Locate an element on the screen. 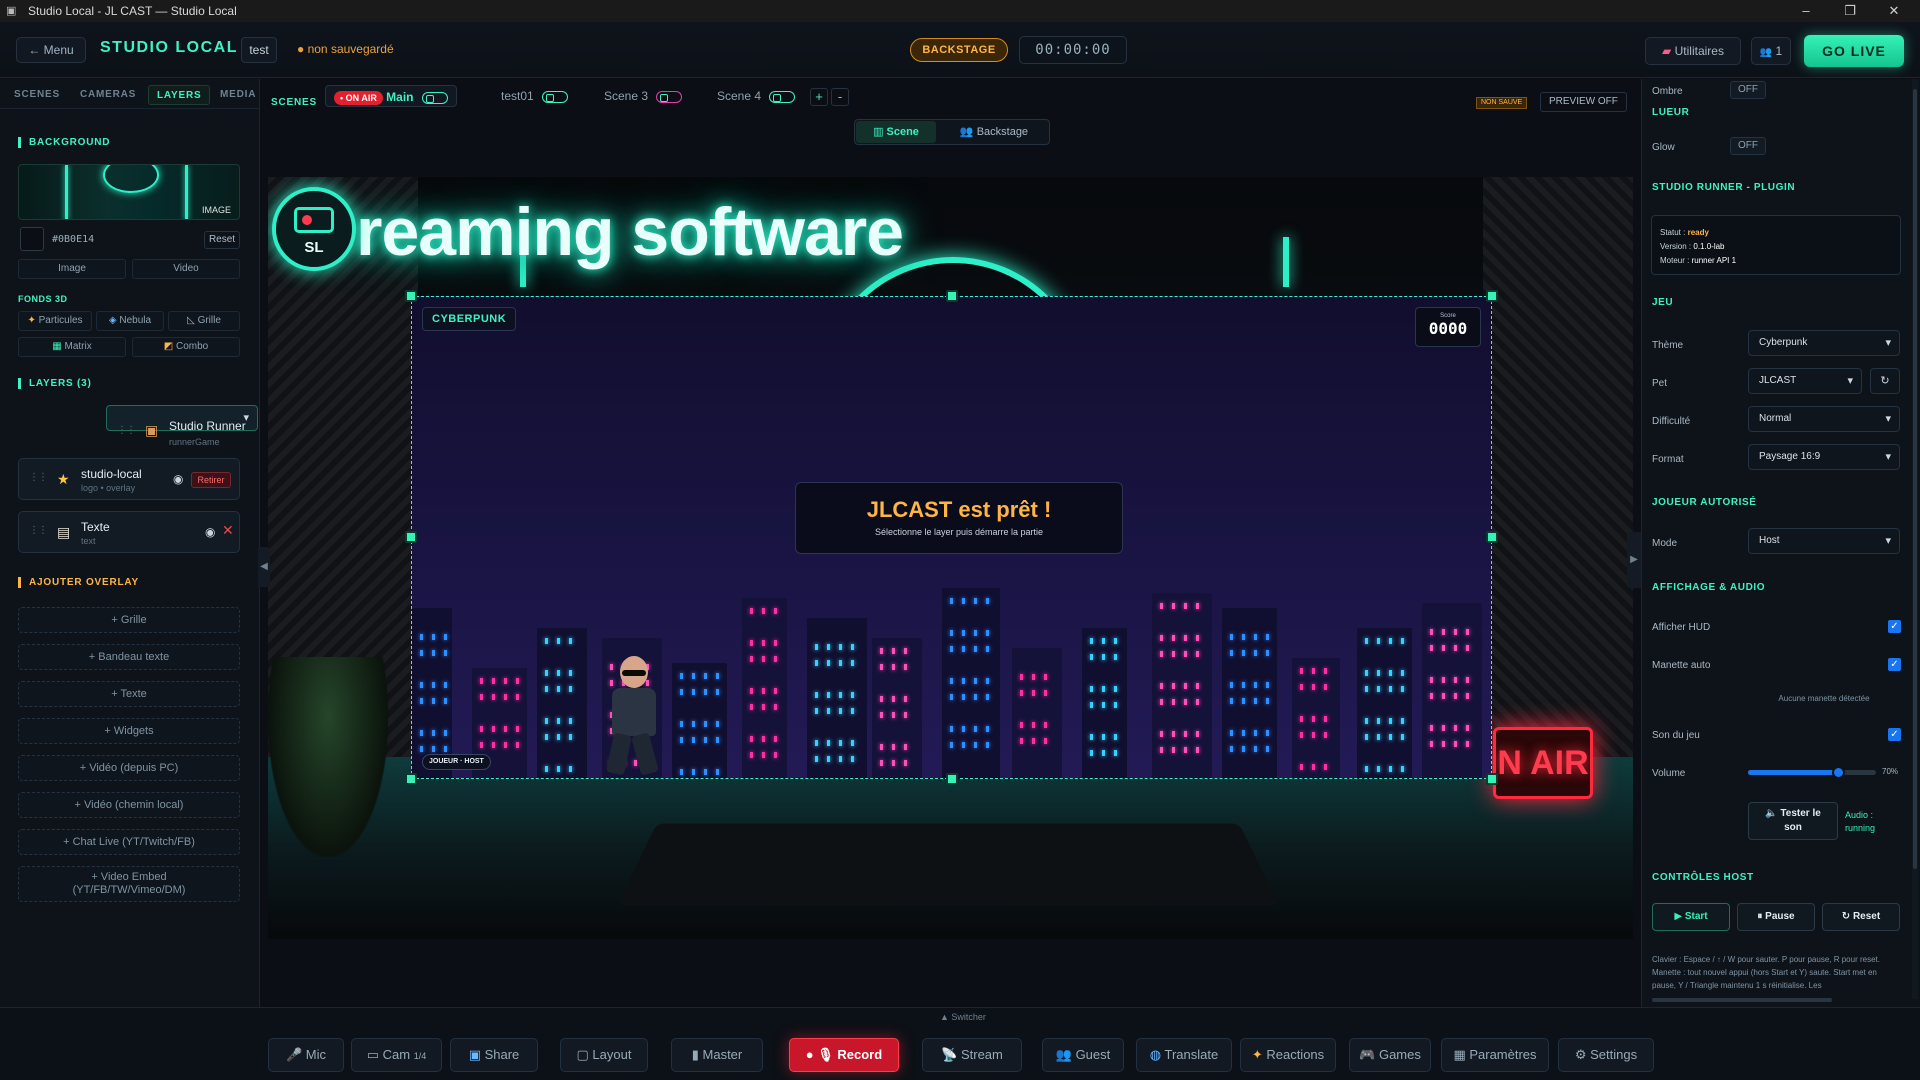  scene-tab-scene3: Scene 3 is located at coordinates (643, 96).